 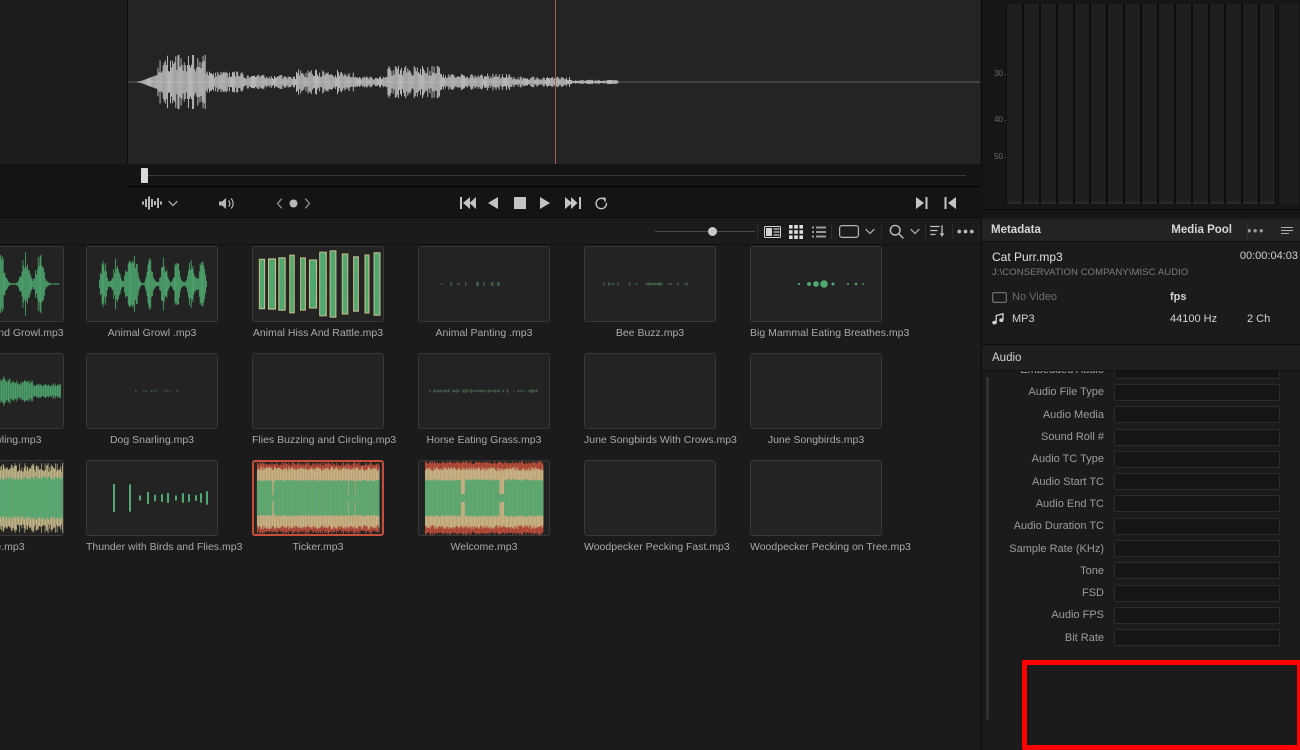 What do you see at coordinates (601, 203) in the screenshot?
I see `loop-icon` at bounding box center [601, 203].